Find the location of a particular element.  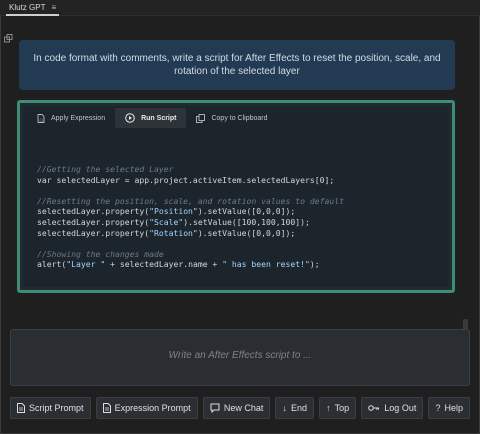

help-button: ? Help is located at coordinates (449, 408).